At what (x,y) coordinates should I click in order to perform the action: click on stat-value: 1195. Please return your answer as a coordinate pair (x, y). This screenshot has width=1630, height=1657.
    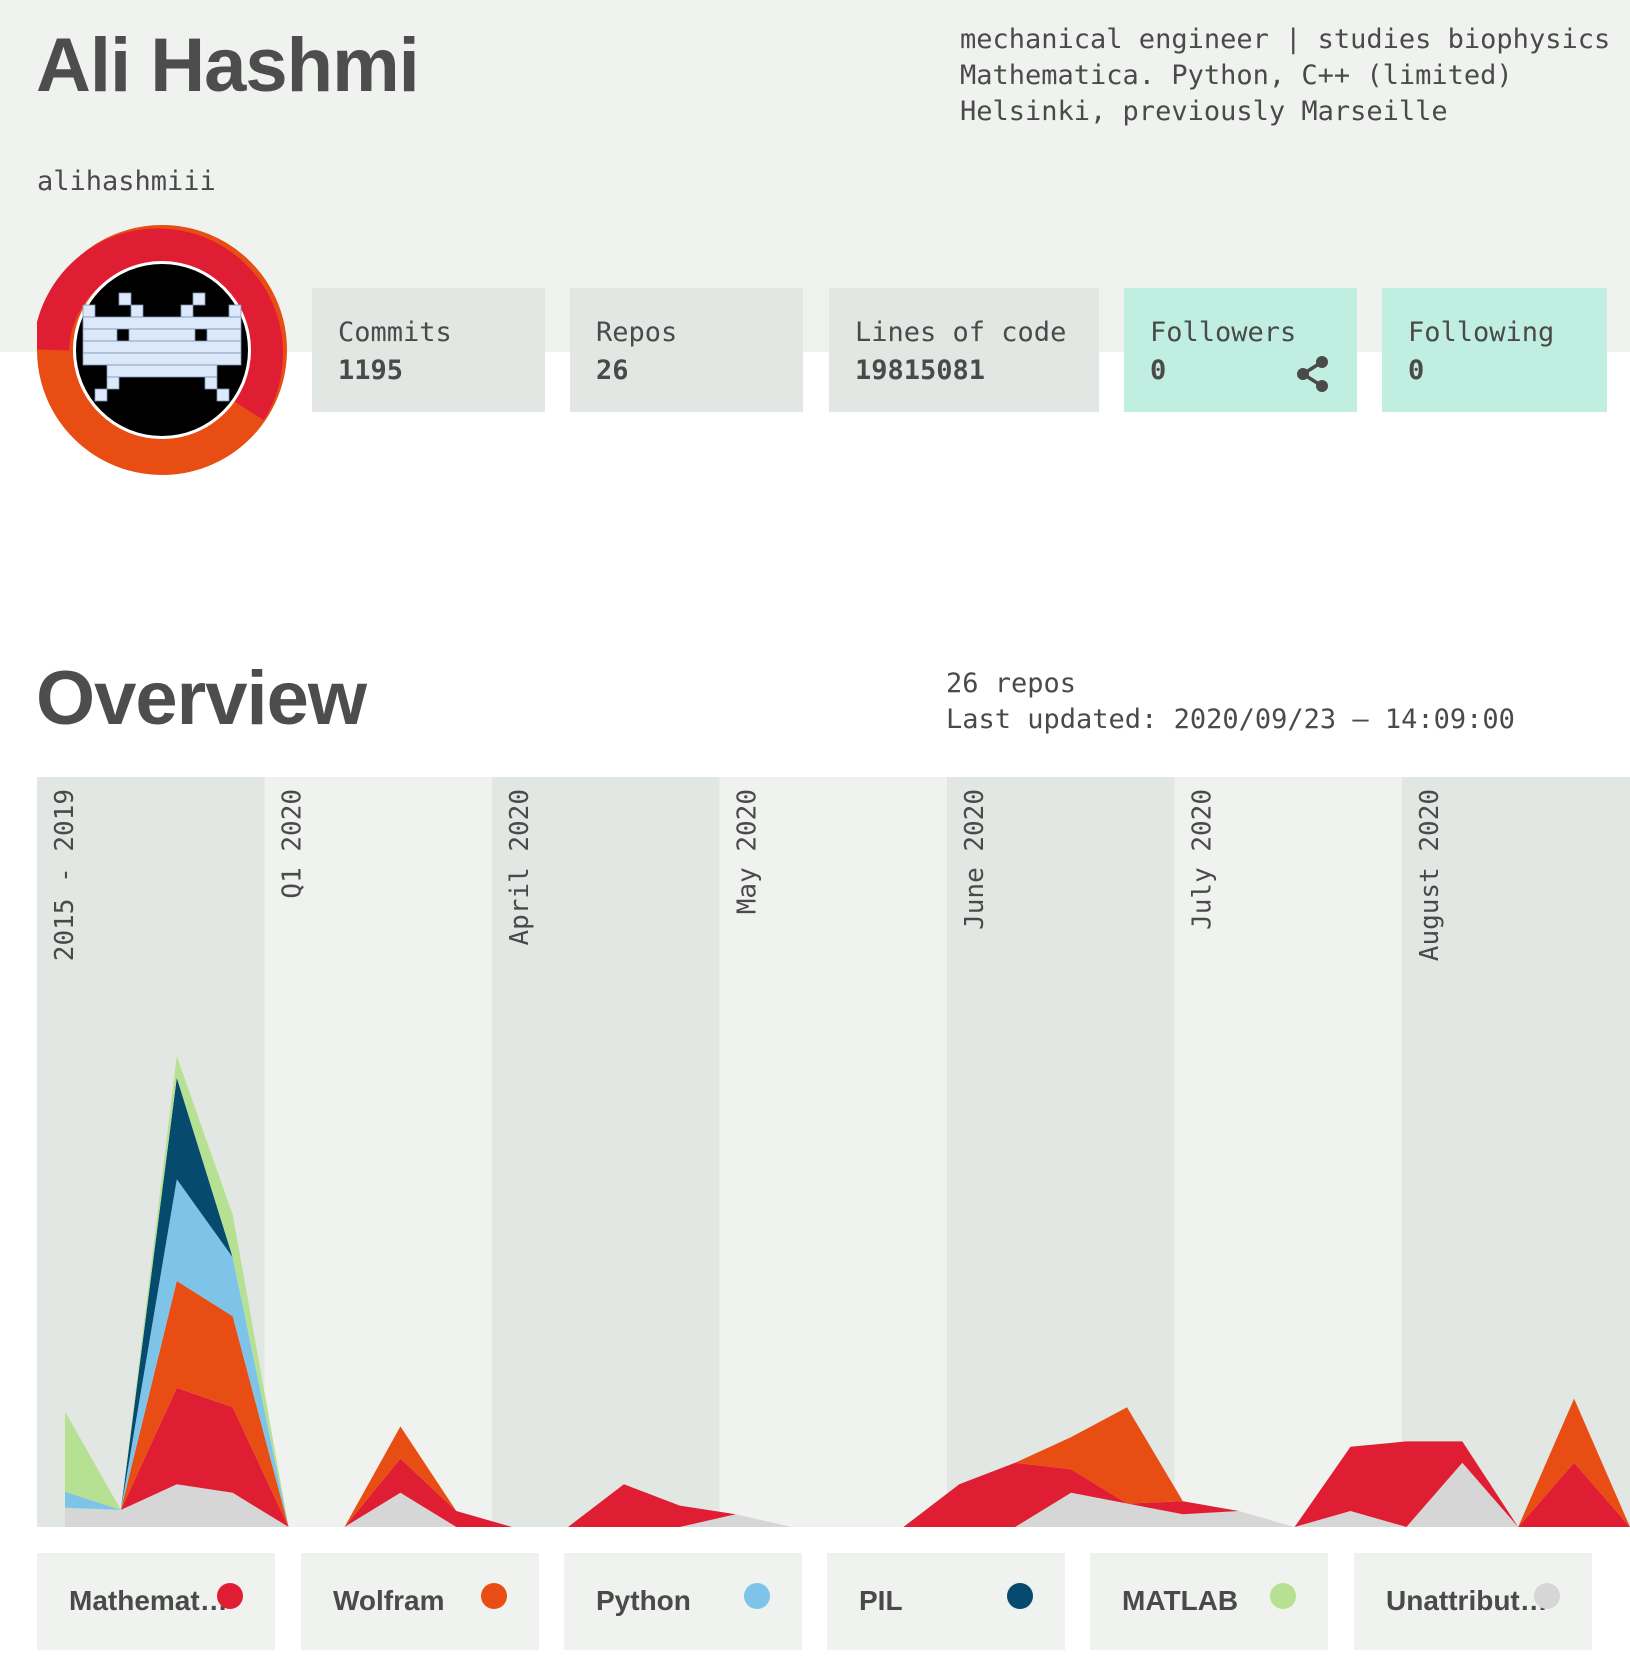
    Looking at the image, I should click on (371, 370).